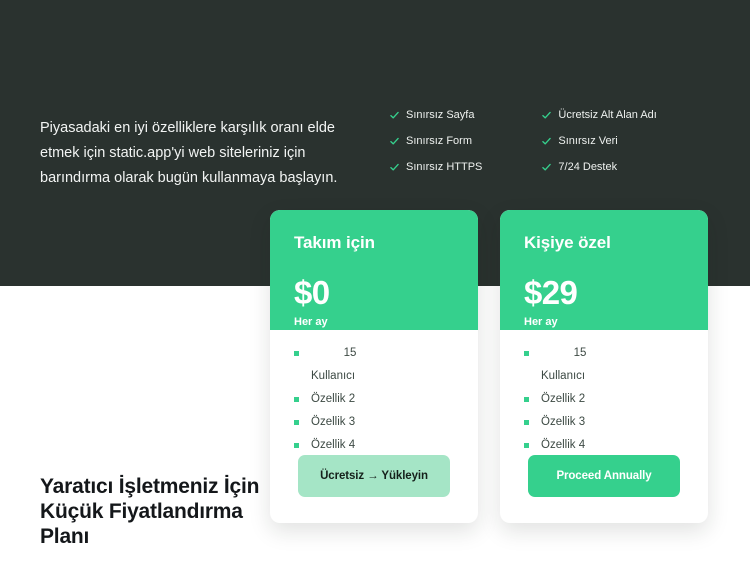 The height and width of the screenshot is (587, 750). I want to click on feature-item: Ücretsiz Alt Alan Adı, so click(599, 115).